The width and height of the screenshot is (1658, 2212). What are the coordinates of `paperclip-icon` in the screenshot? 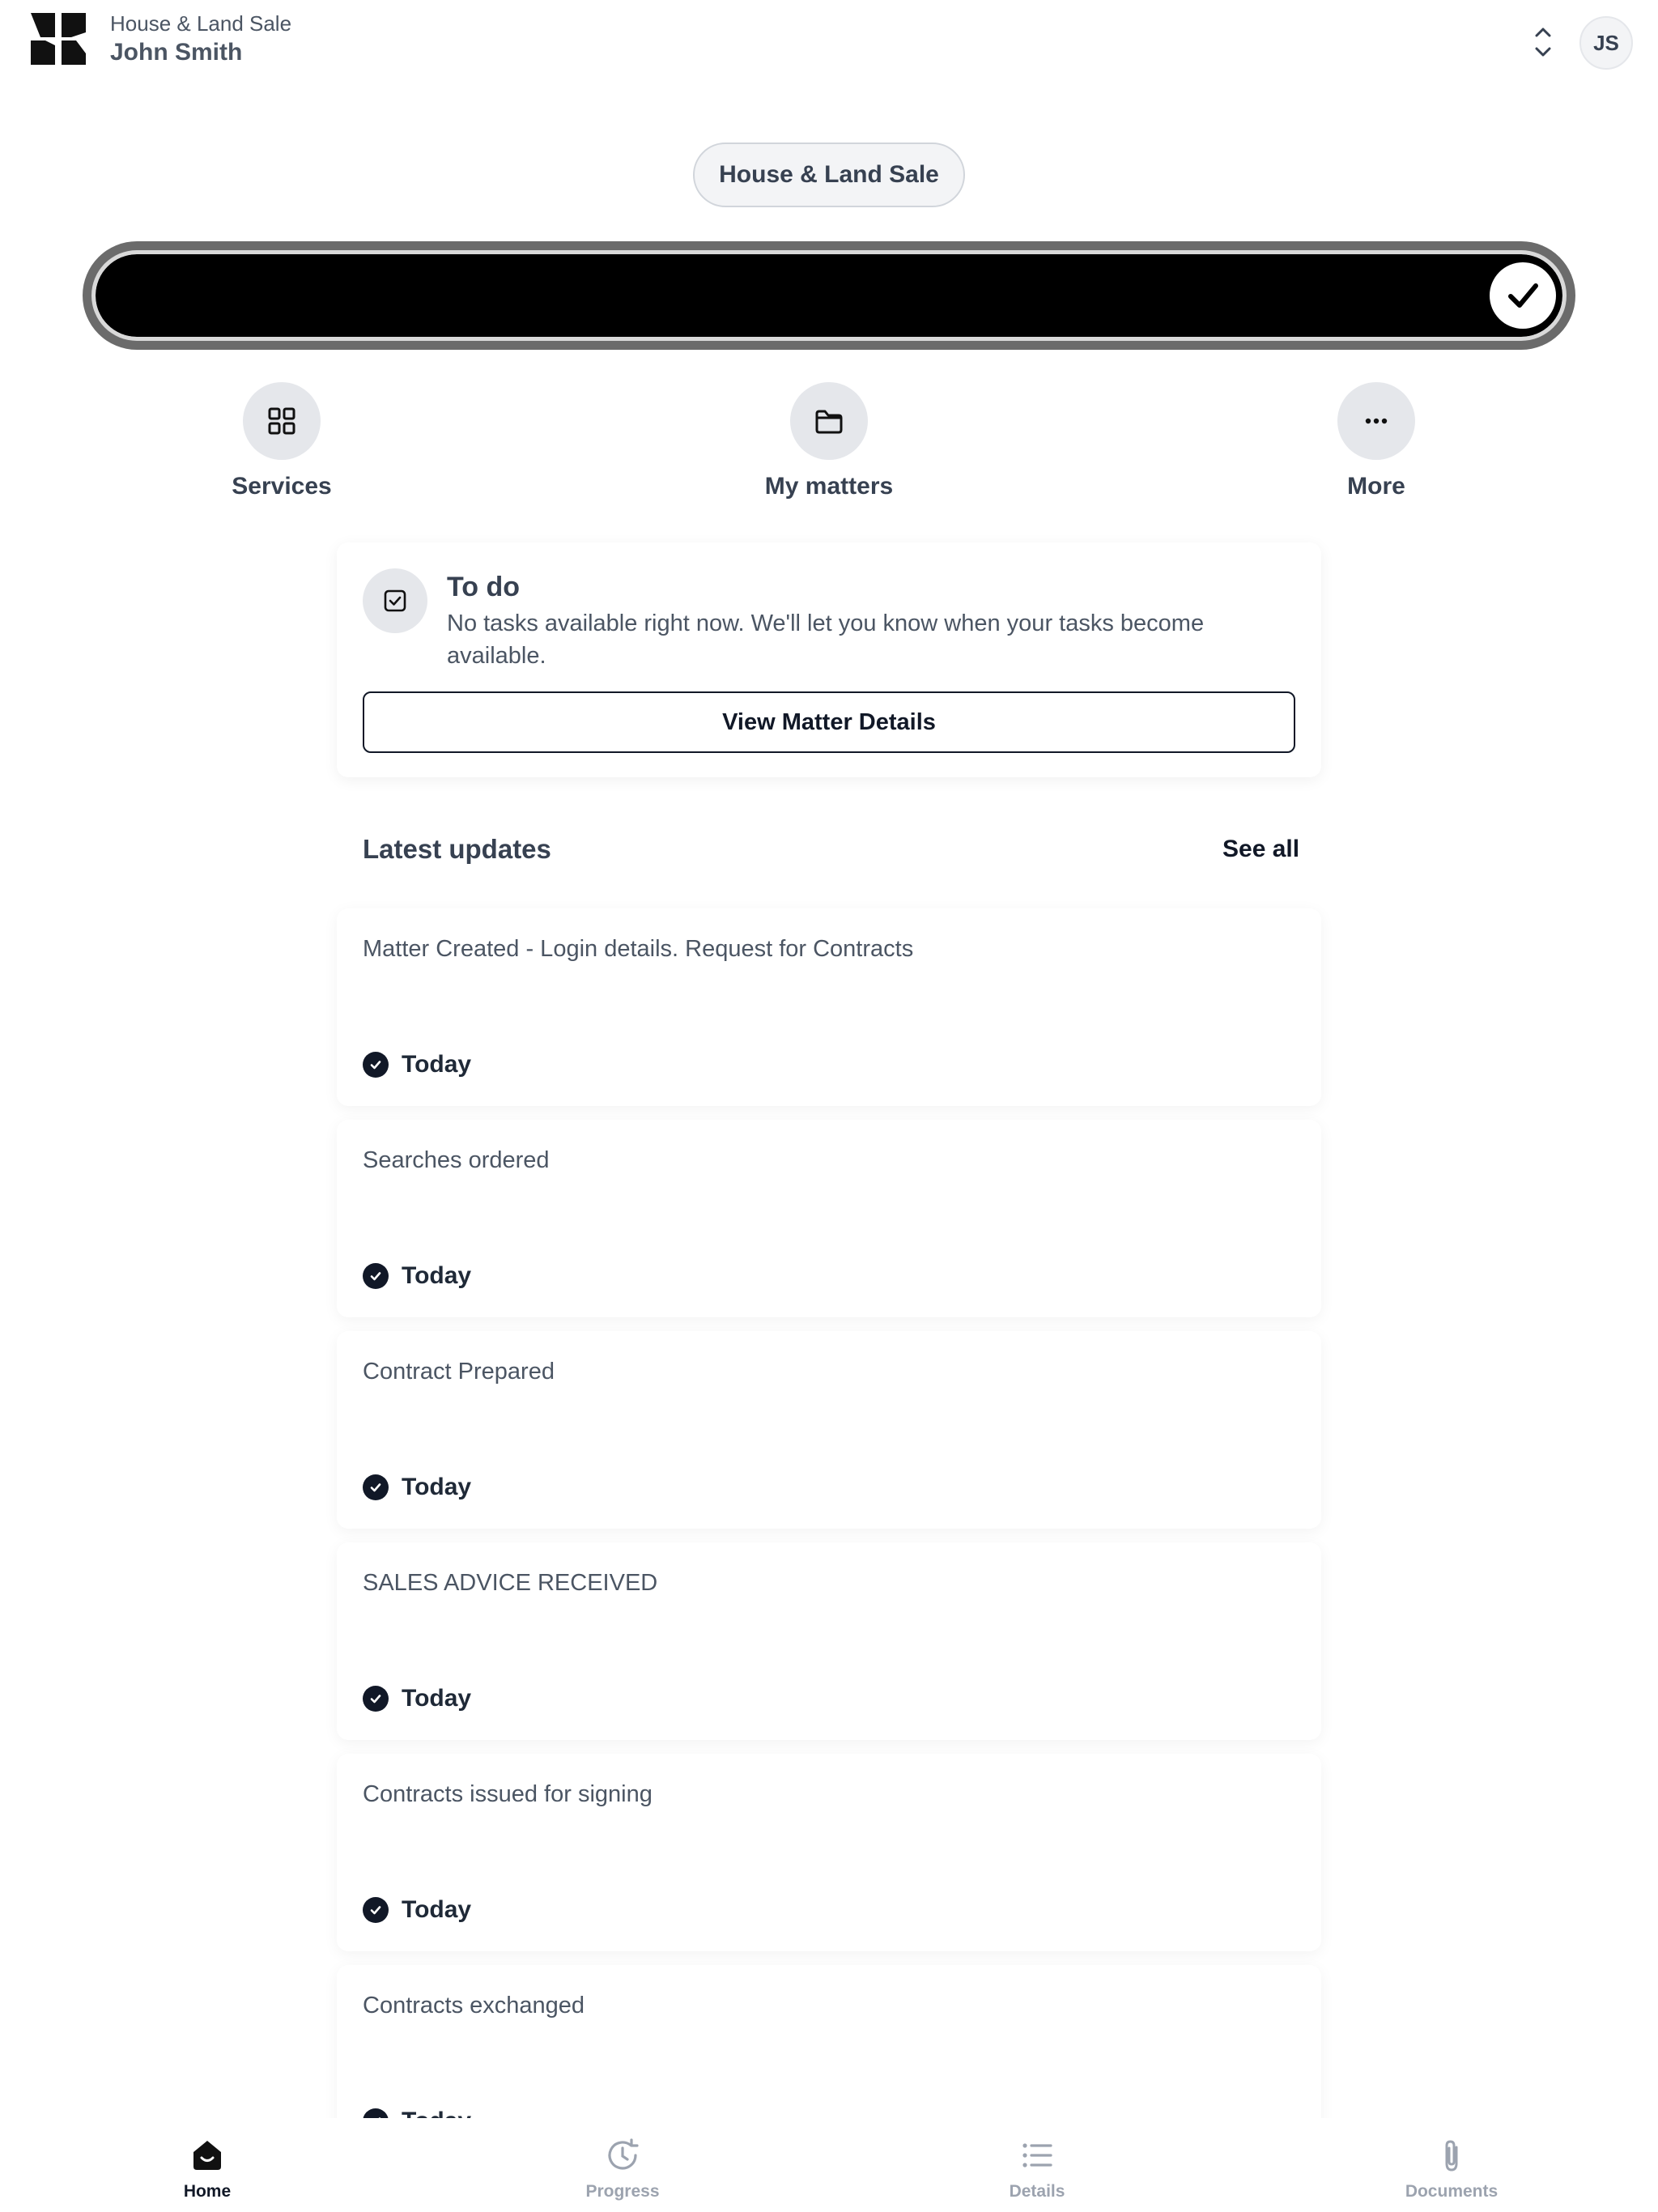 It's located at (1451, 2156).